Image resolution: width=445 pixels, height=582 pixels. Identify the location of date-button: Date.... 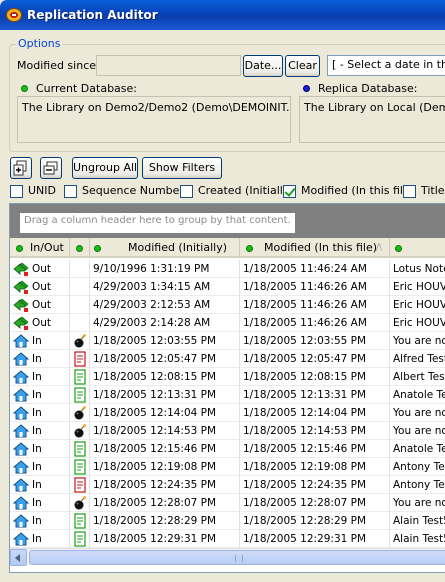
(263, 66).